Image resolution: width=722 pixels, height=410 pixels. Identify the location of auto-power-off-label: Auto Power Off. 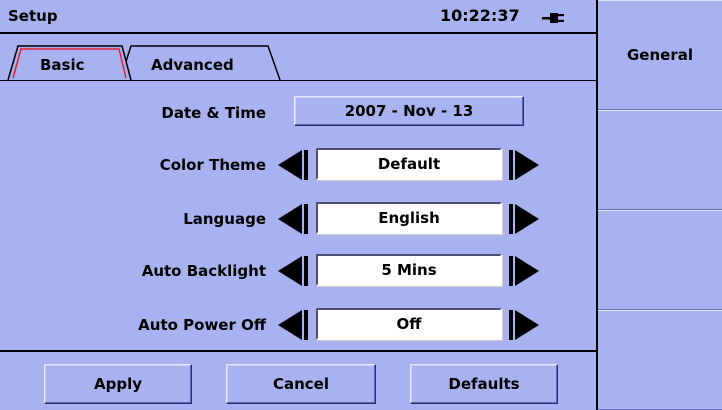
(202, 325).